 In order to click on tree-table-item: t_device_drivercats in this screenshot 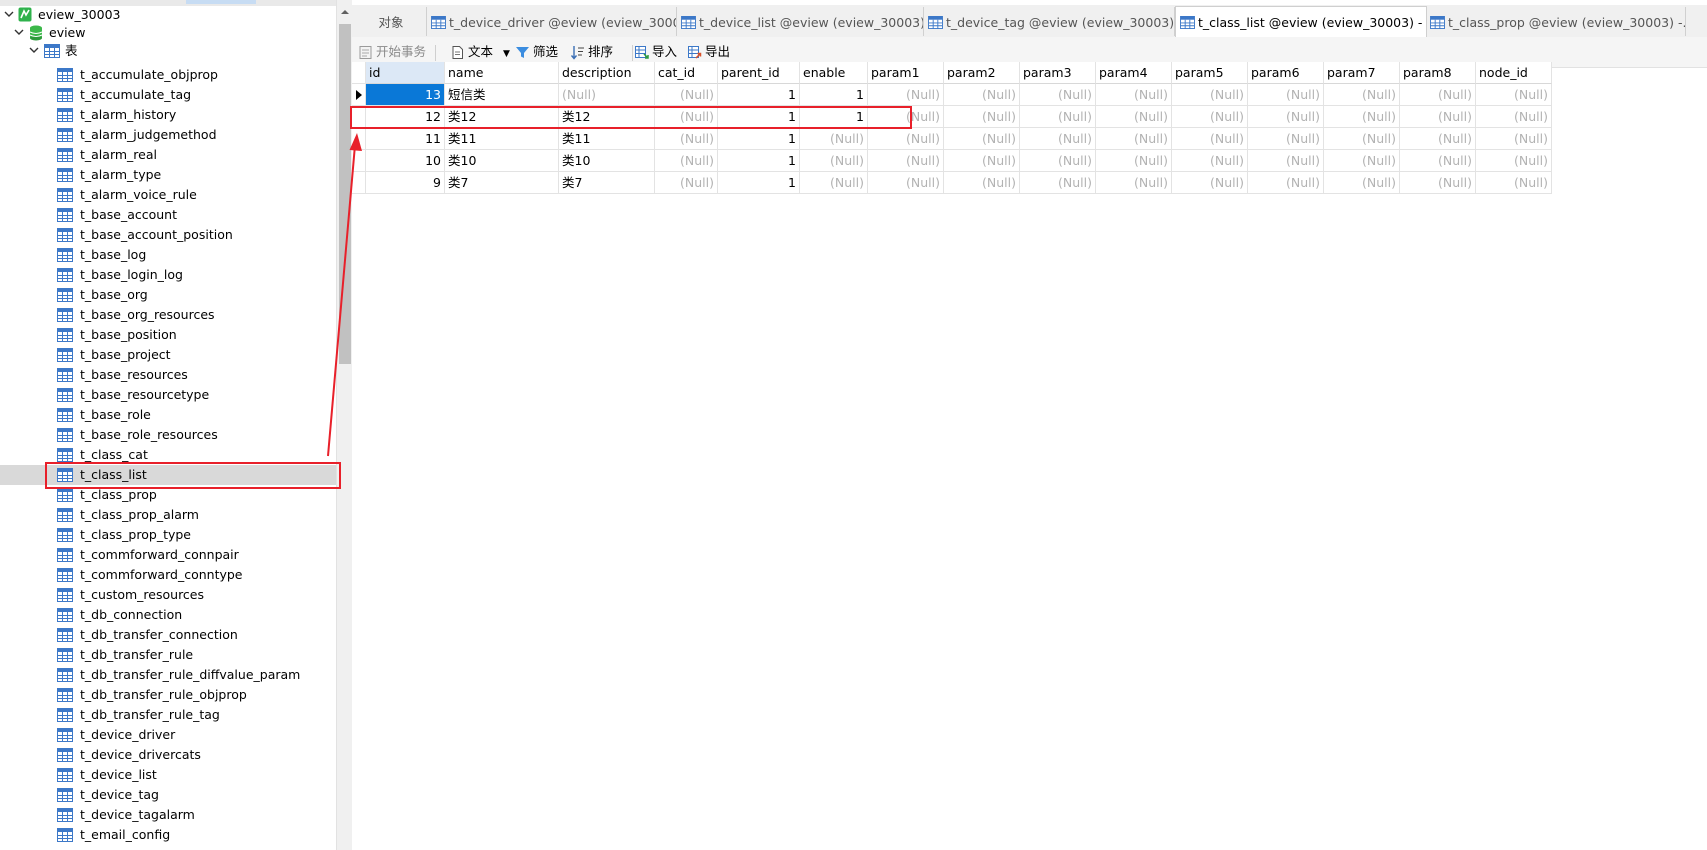, I will do `click(168, 755)`.